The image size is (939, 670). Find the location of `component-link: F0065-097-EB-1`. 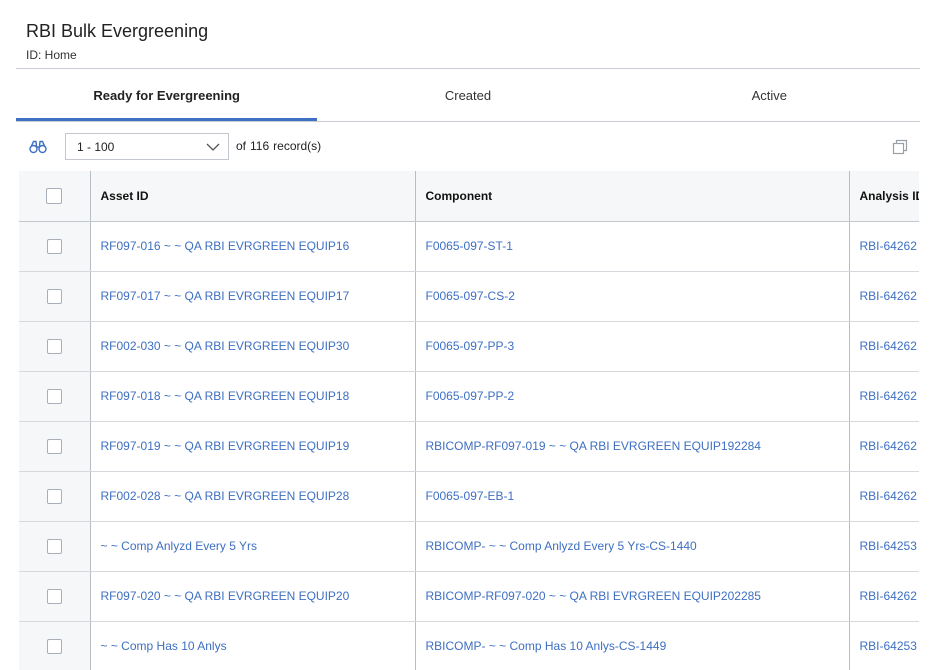

component-link: F0065-097-EB-1 is located at coordinates (470, 496).